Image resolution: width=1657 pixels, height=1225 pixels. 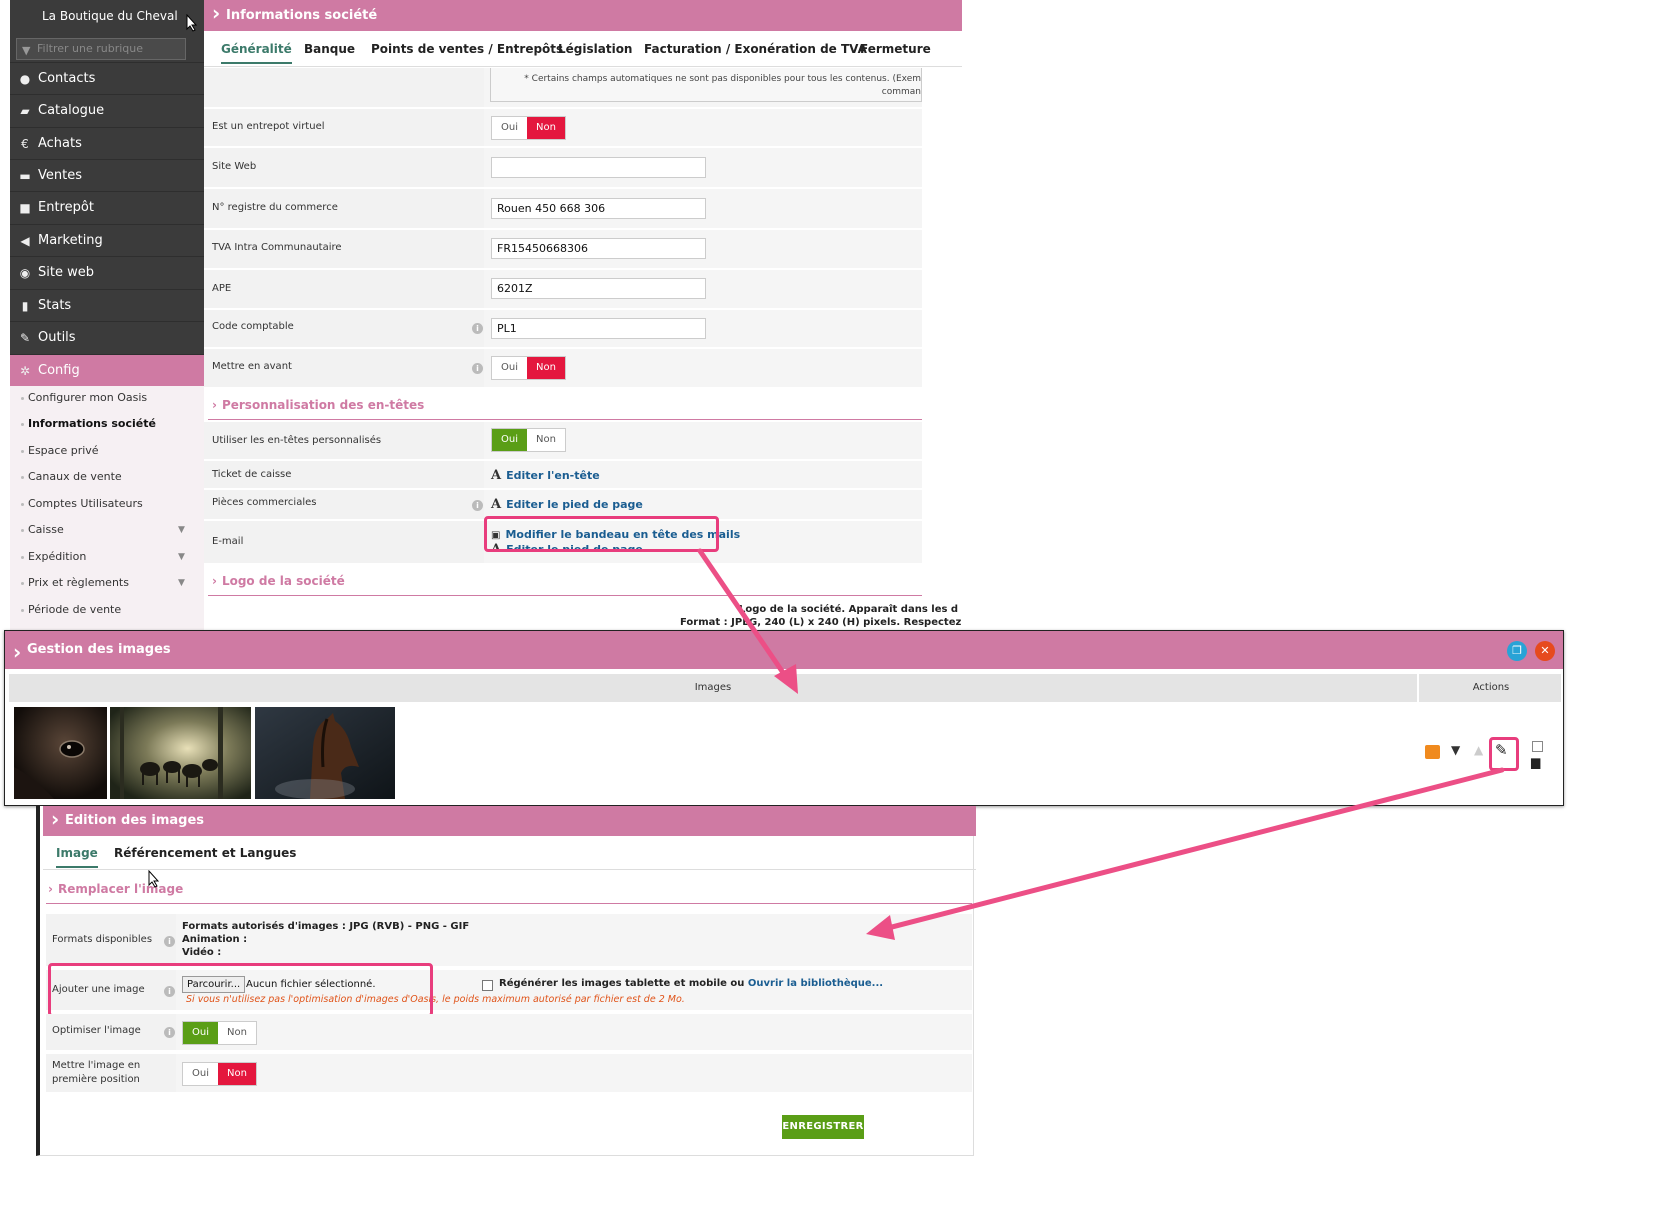 What do you see at coordinates (88, 424) in the screenshot?
I see `submenu-informations-societe: Informations société` at bounding box center [88, 424].